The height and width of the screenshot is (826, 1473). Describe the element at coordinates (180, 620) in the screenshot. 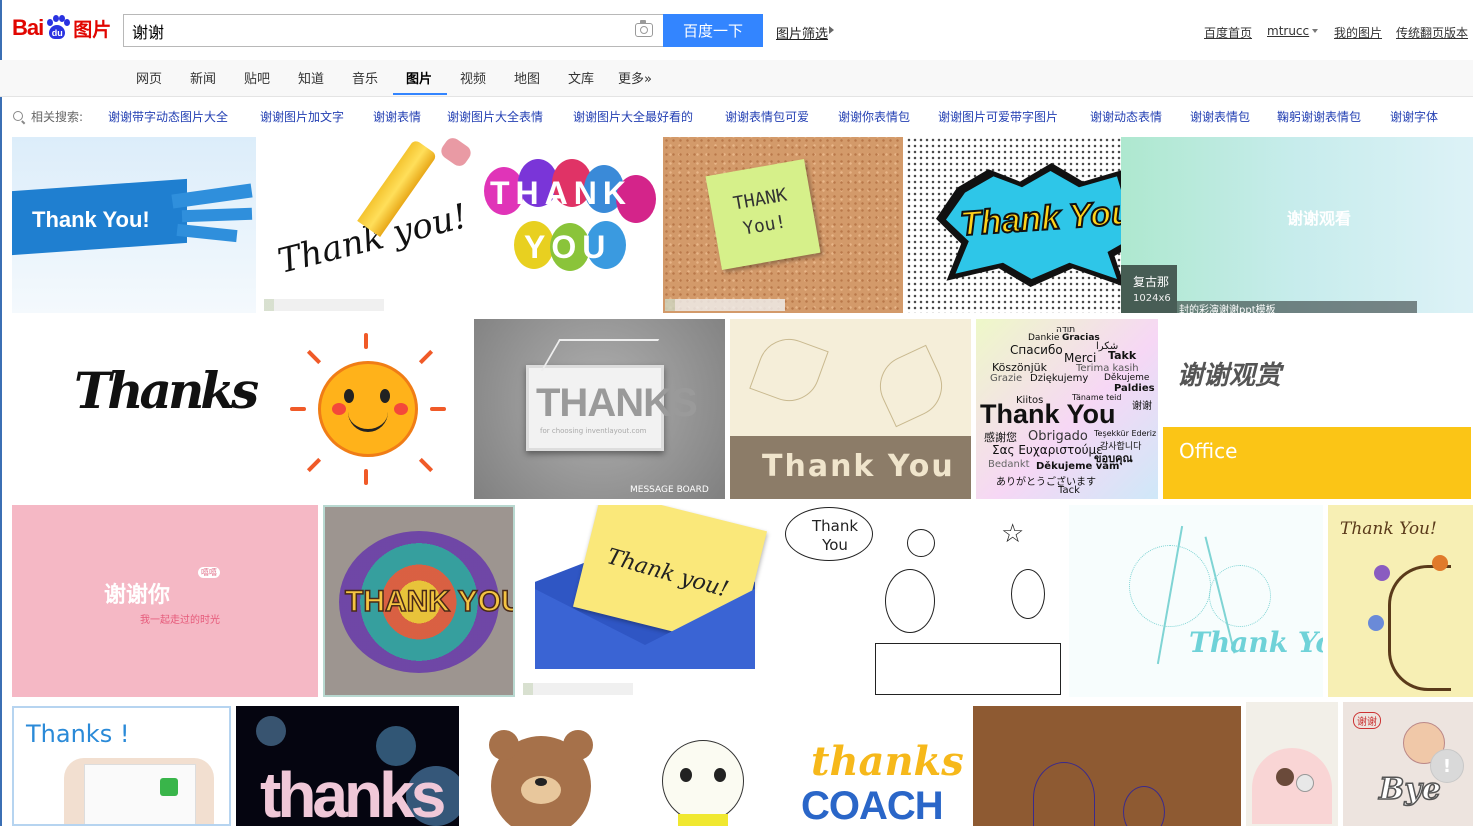

I see `tile-subtext: 我一起走过的时光` at that location.